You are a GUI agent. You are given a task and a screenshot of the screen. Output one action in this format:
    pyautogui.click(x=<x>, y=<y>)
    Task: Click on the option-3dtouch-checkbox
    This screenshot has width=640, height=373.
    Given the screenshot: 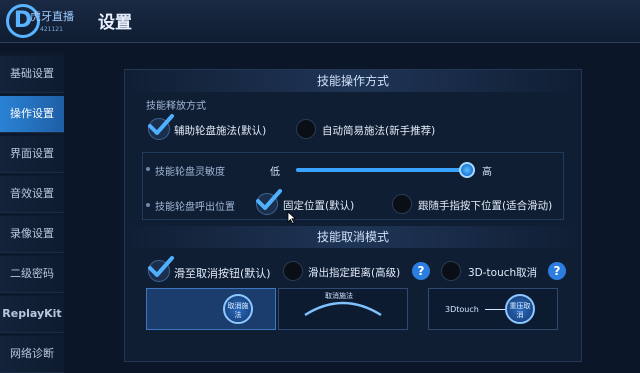 What is the action you would take?
    pyautogui.click(x=451, y=271)
    